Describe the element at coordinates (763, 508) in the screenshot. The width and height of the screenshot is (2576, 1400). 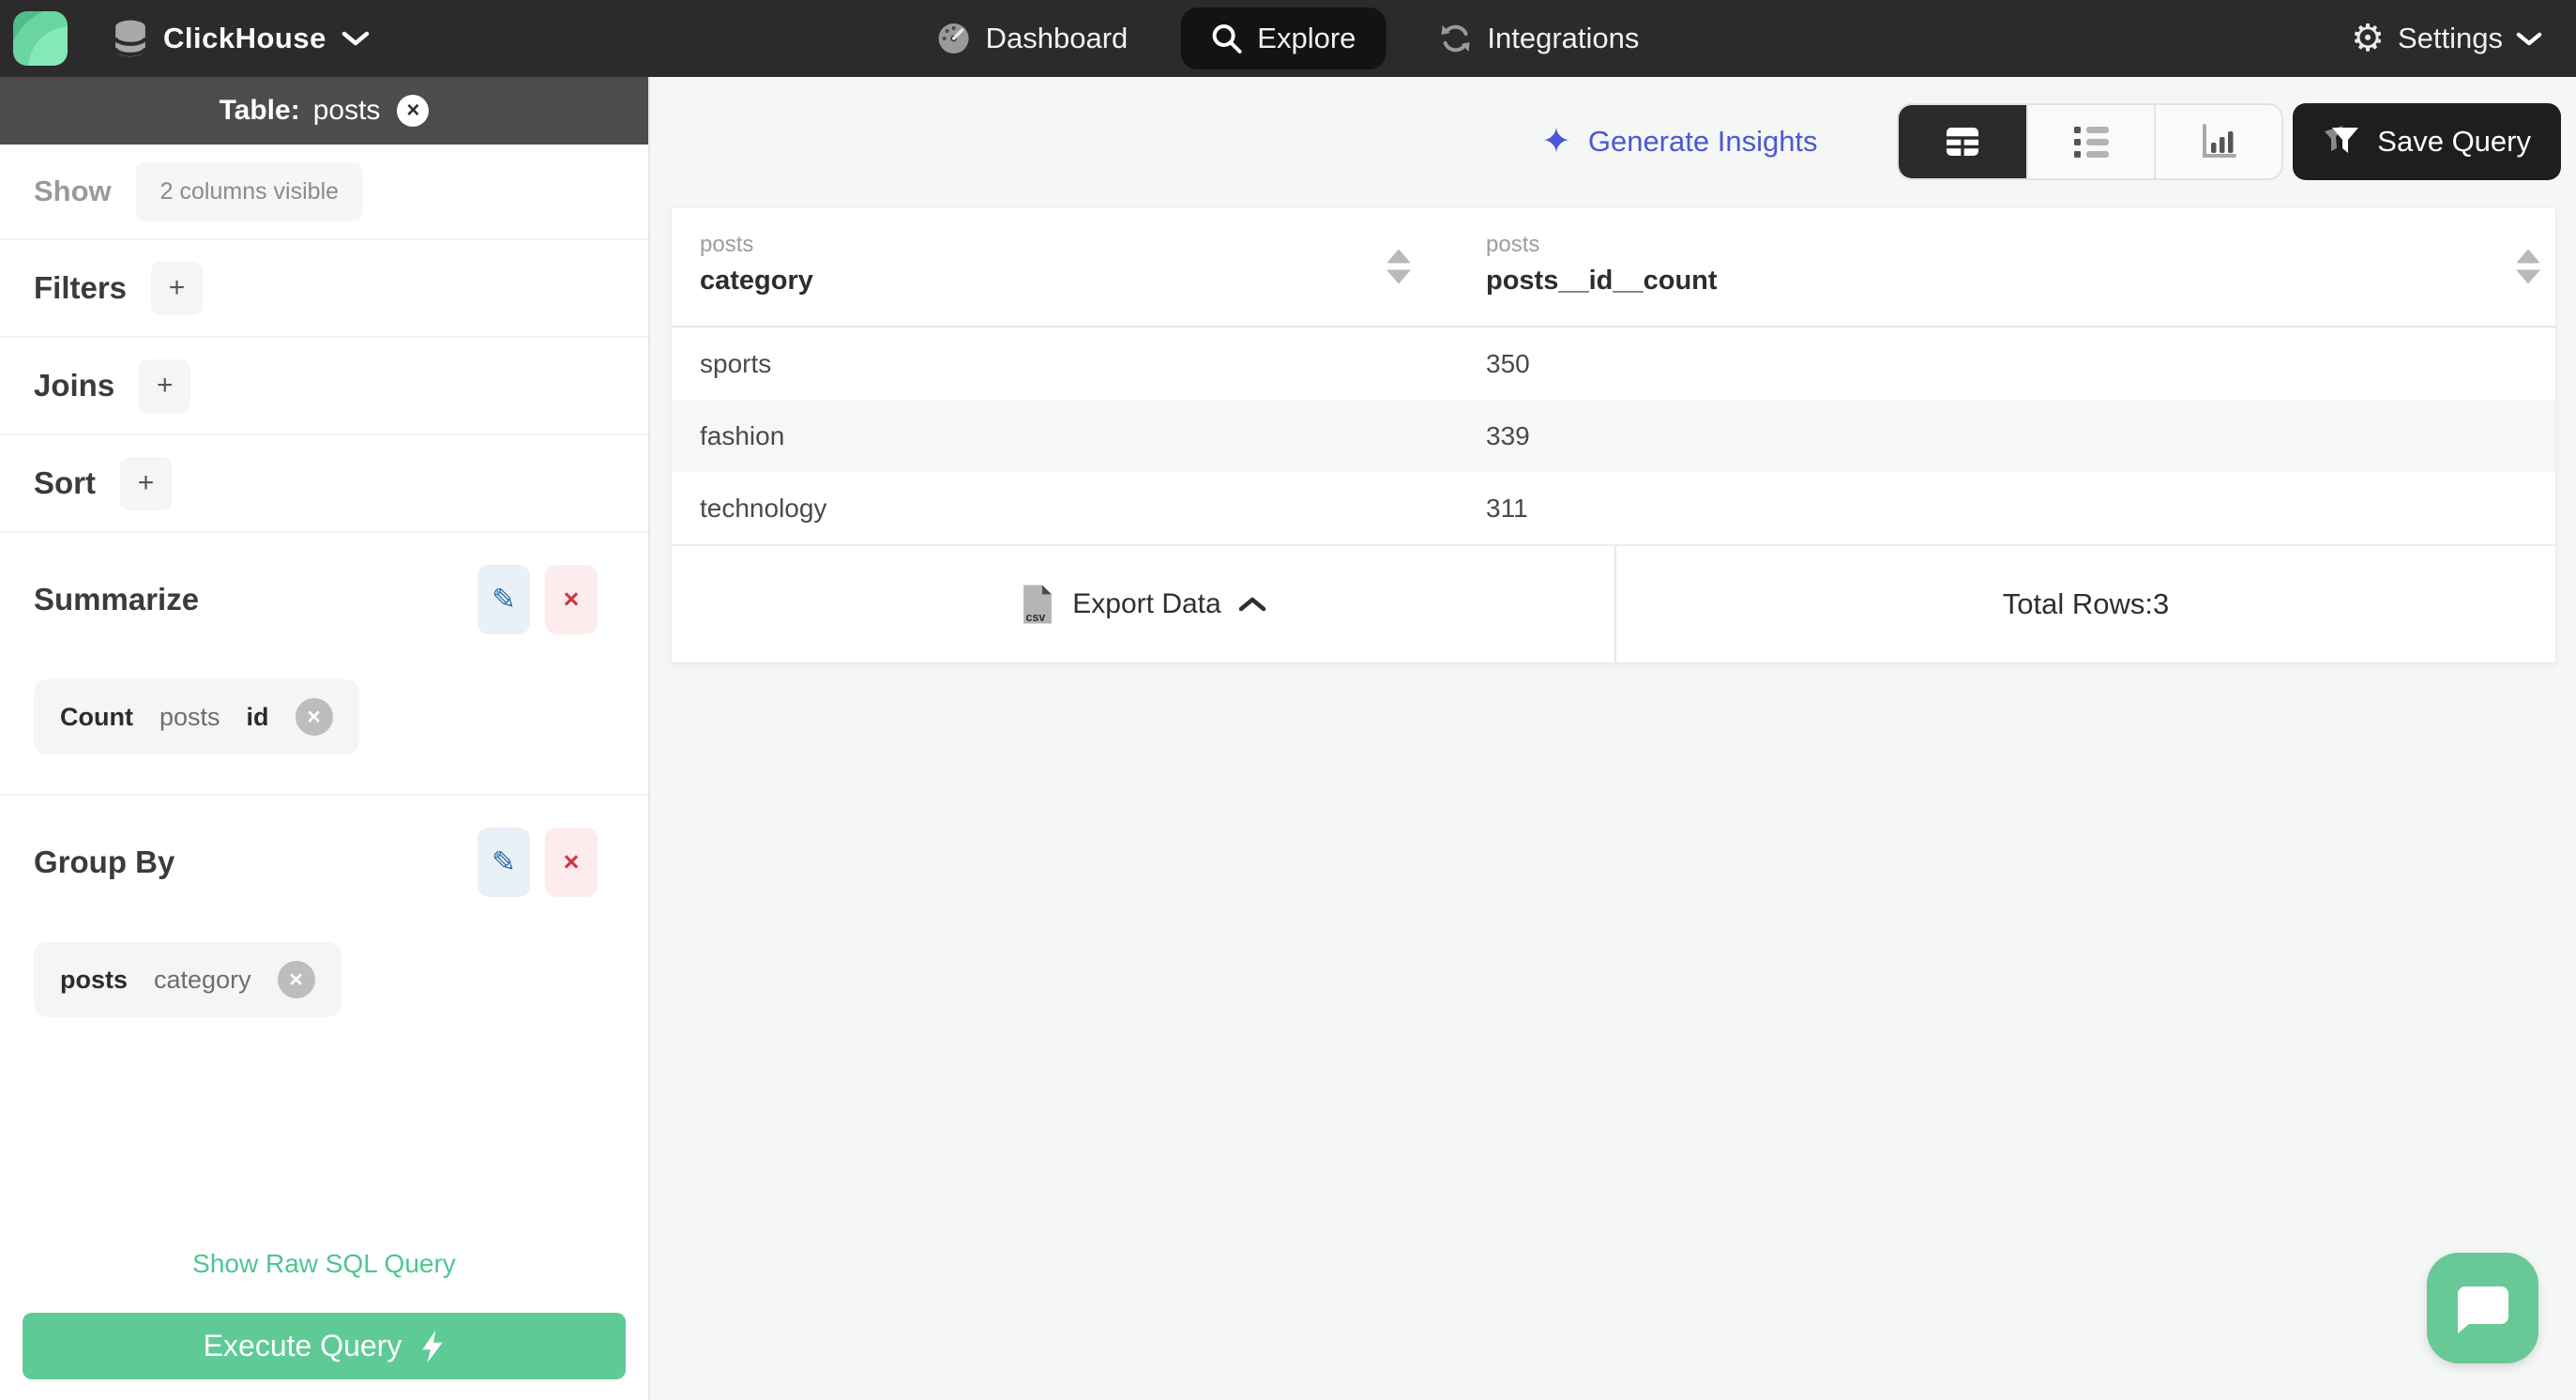
I see `cell-category: technology` at that location.